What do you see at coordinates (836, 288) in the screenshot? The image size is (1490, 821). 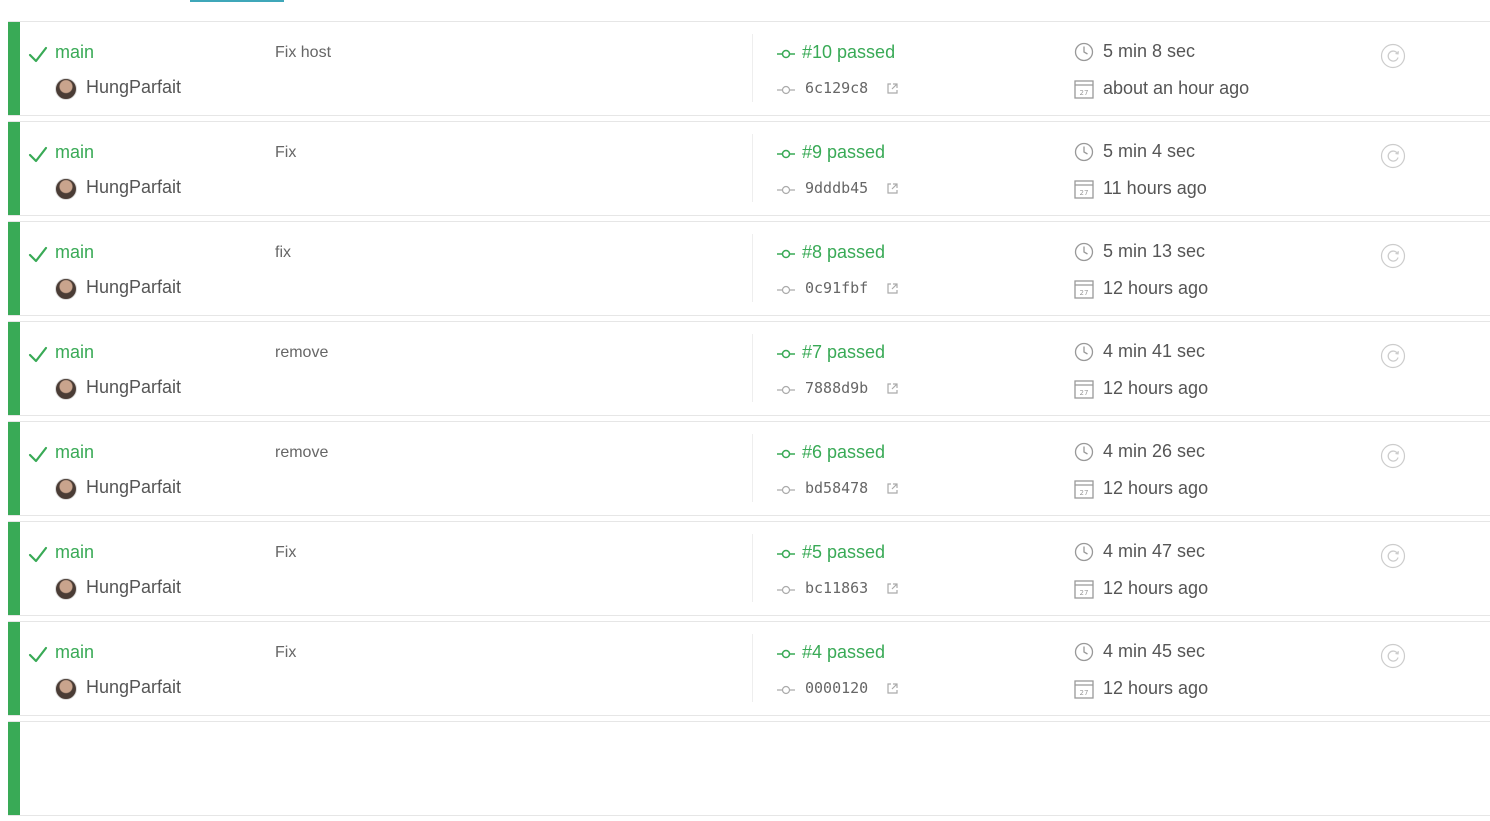 I see `commit-sha-link: 0c91fbf` at bounding box center [836, 288].